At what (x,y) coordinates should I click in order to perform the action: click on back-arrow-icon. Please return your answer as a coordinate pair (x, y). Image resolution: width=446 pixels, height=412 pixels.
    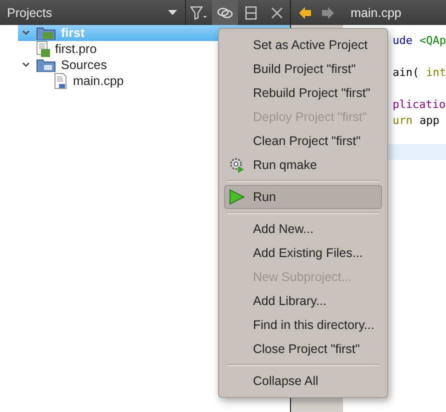
    Looking at the image, I should click on (304, 12).